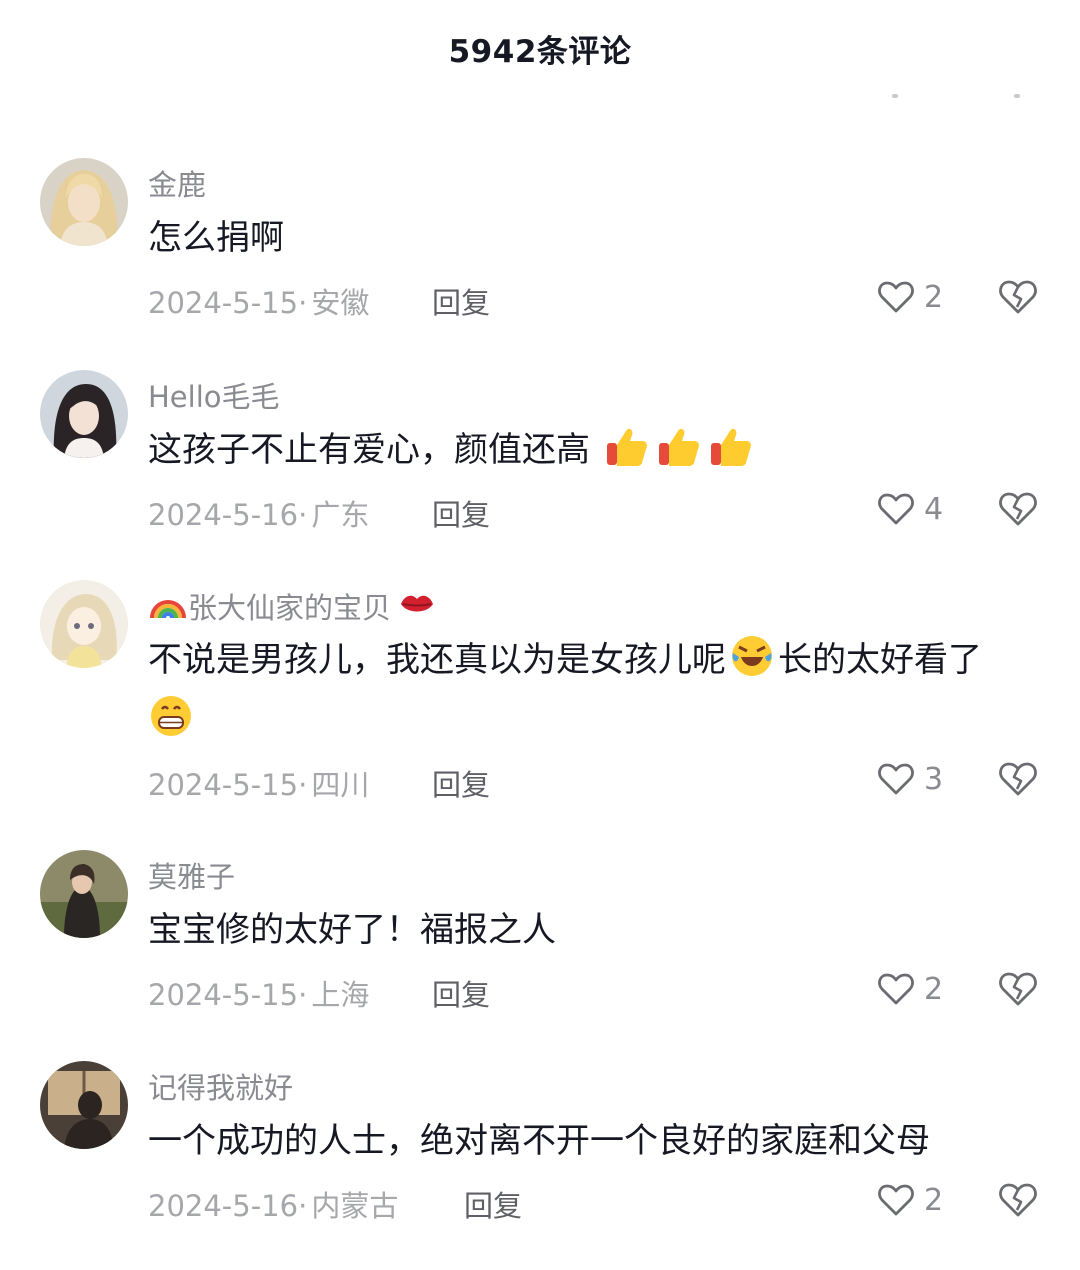 This screenshot has height=1270, width=1080. Describe the element at coordinates (216, 238) in the screenshot. I see `comment-text: 怎么捐啊` at that location.